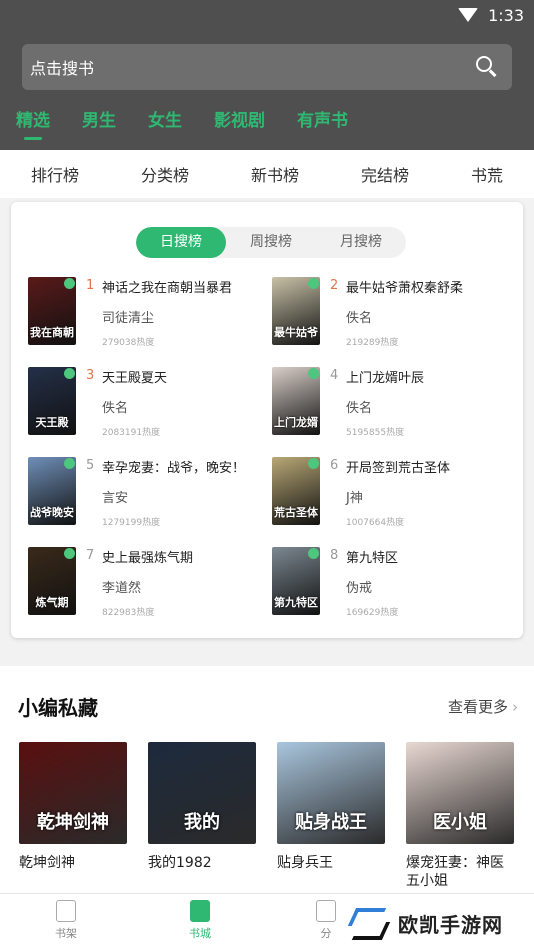  Describe the element at coordinates (115, 498) in the screenshot. I see `book-author: 言安` at that location.